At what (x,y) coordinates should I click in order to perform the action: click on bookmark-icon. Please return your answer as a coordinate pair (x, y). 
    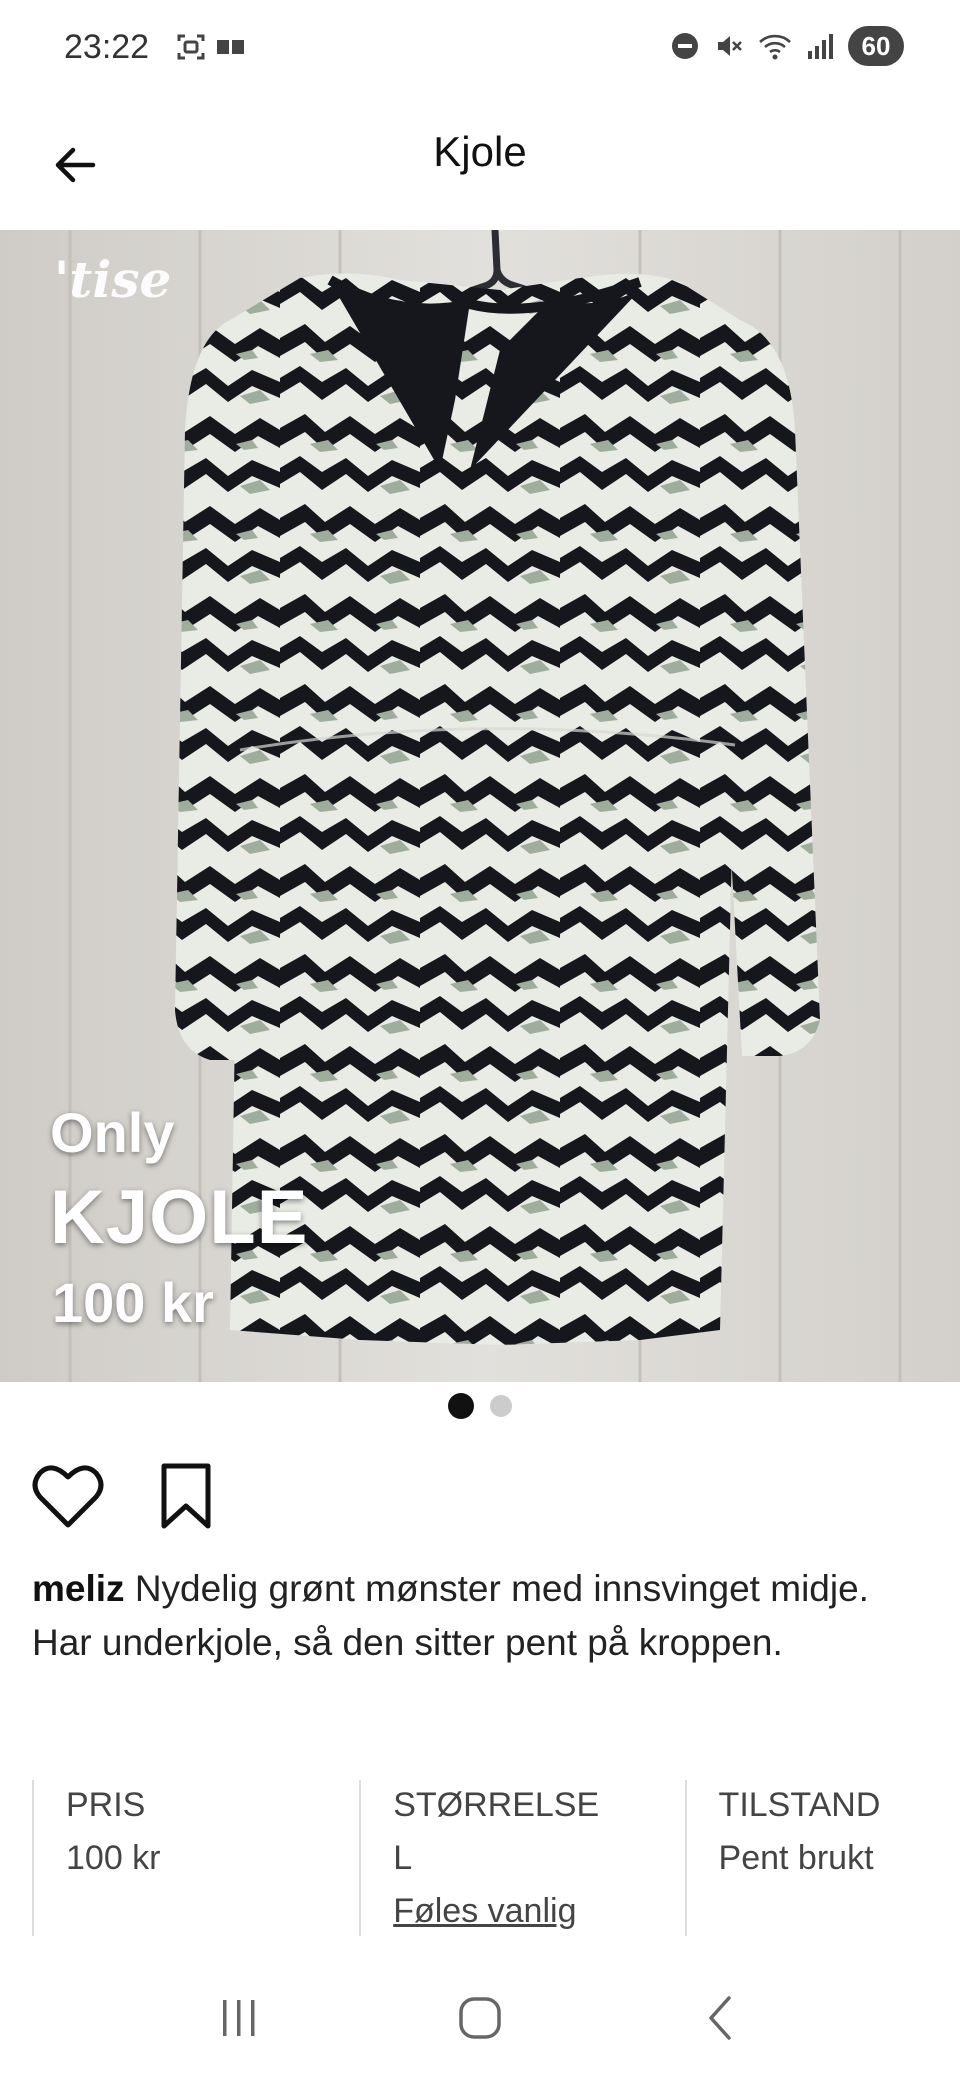
    Looking at the image, I should click on (186, 1496).